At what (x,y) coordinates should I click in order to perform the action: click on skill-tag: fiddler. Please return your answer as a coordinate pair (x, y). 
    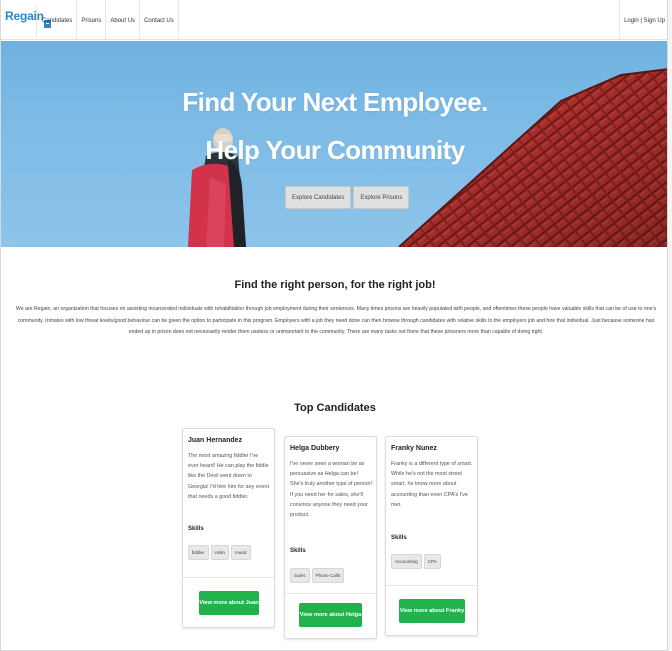
    Looking at the image, I should click on (198, 552).